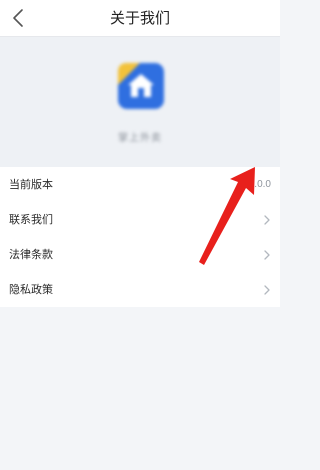 This screenshot has height=470, width=320. Describe the element at coordinates (140, 254) in the screenshot. I see `legal-terms-row: 法律条款` at that location.